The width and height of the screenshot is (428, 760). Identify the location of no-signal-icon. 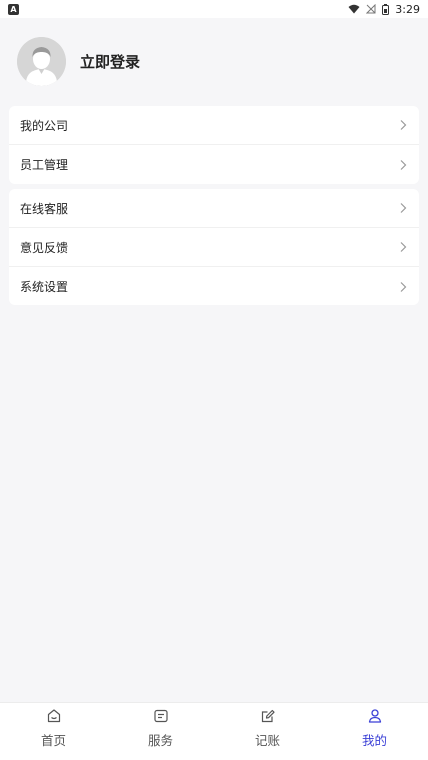
(371, 9).